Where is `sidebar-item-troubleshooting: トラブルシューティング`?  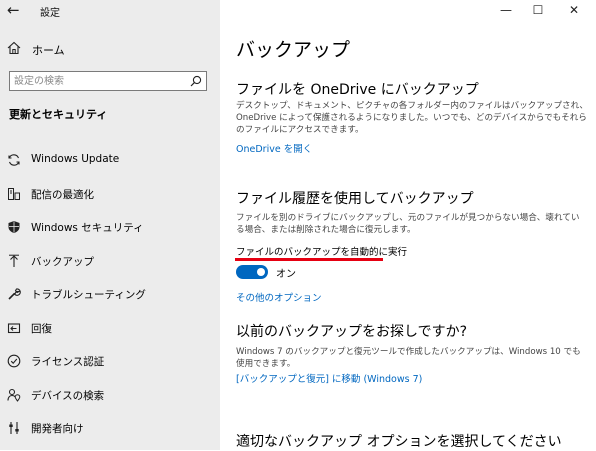
sidebar-item-troubleshooting: トラブルシューティング is located at coordinates (110, 295).